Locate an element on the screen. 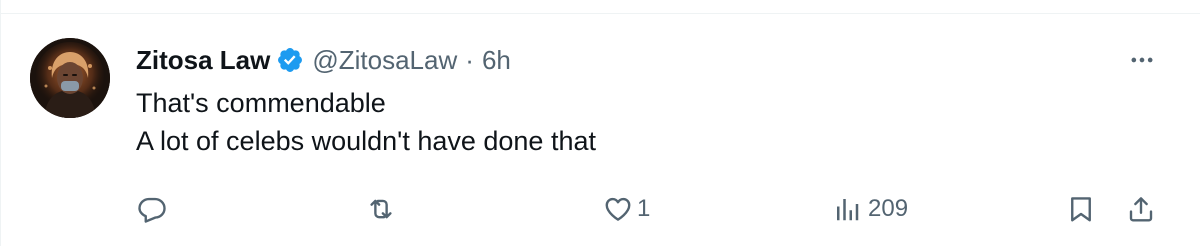 Image resolution: width=1200 pixels, height=246 pixels. bookmark-icon is located at coordinates (1081, 209).